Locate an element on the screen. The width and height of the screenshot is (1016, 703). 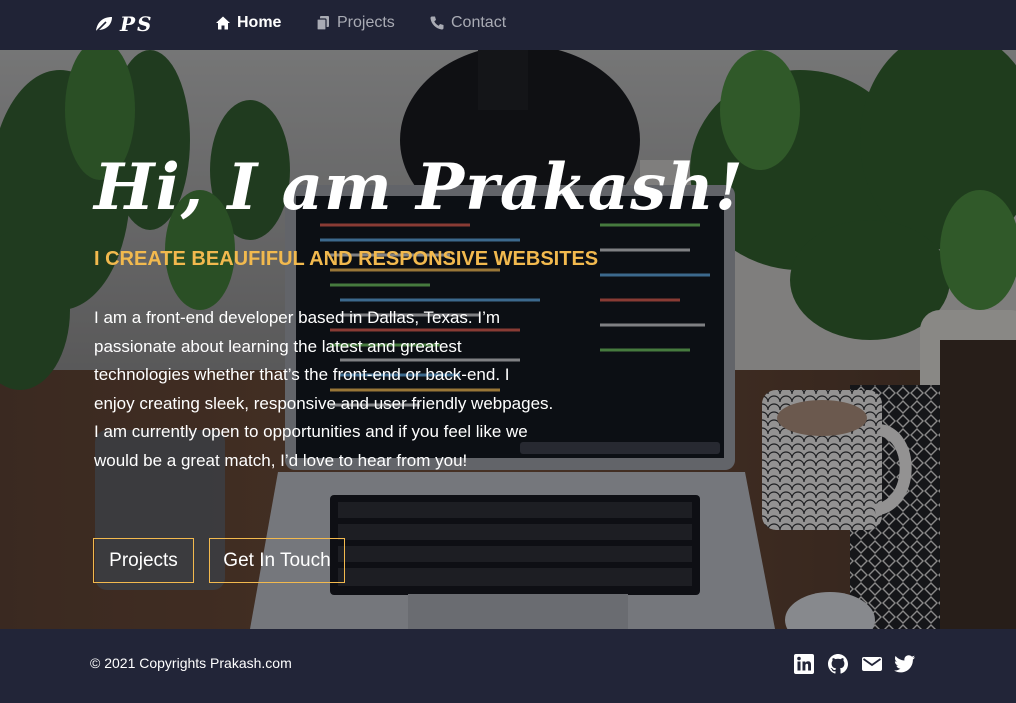
github-link is located at coordinates (838, 664).